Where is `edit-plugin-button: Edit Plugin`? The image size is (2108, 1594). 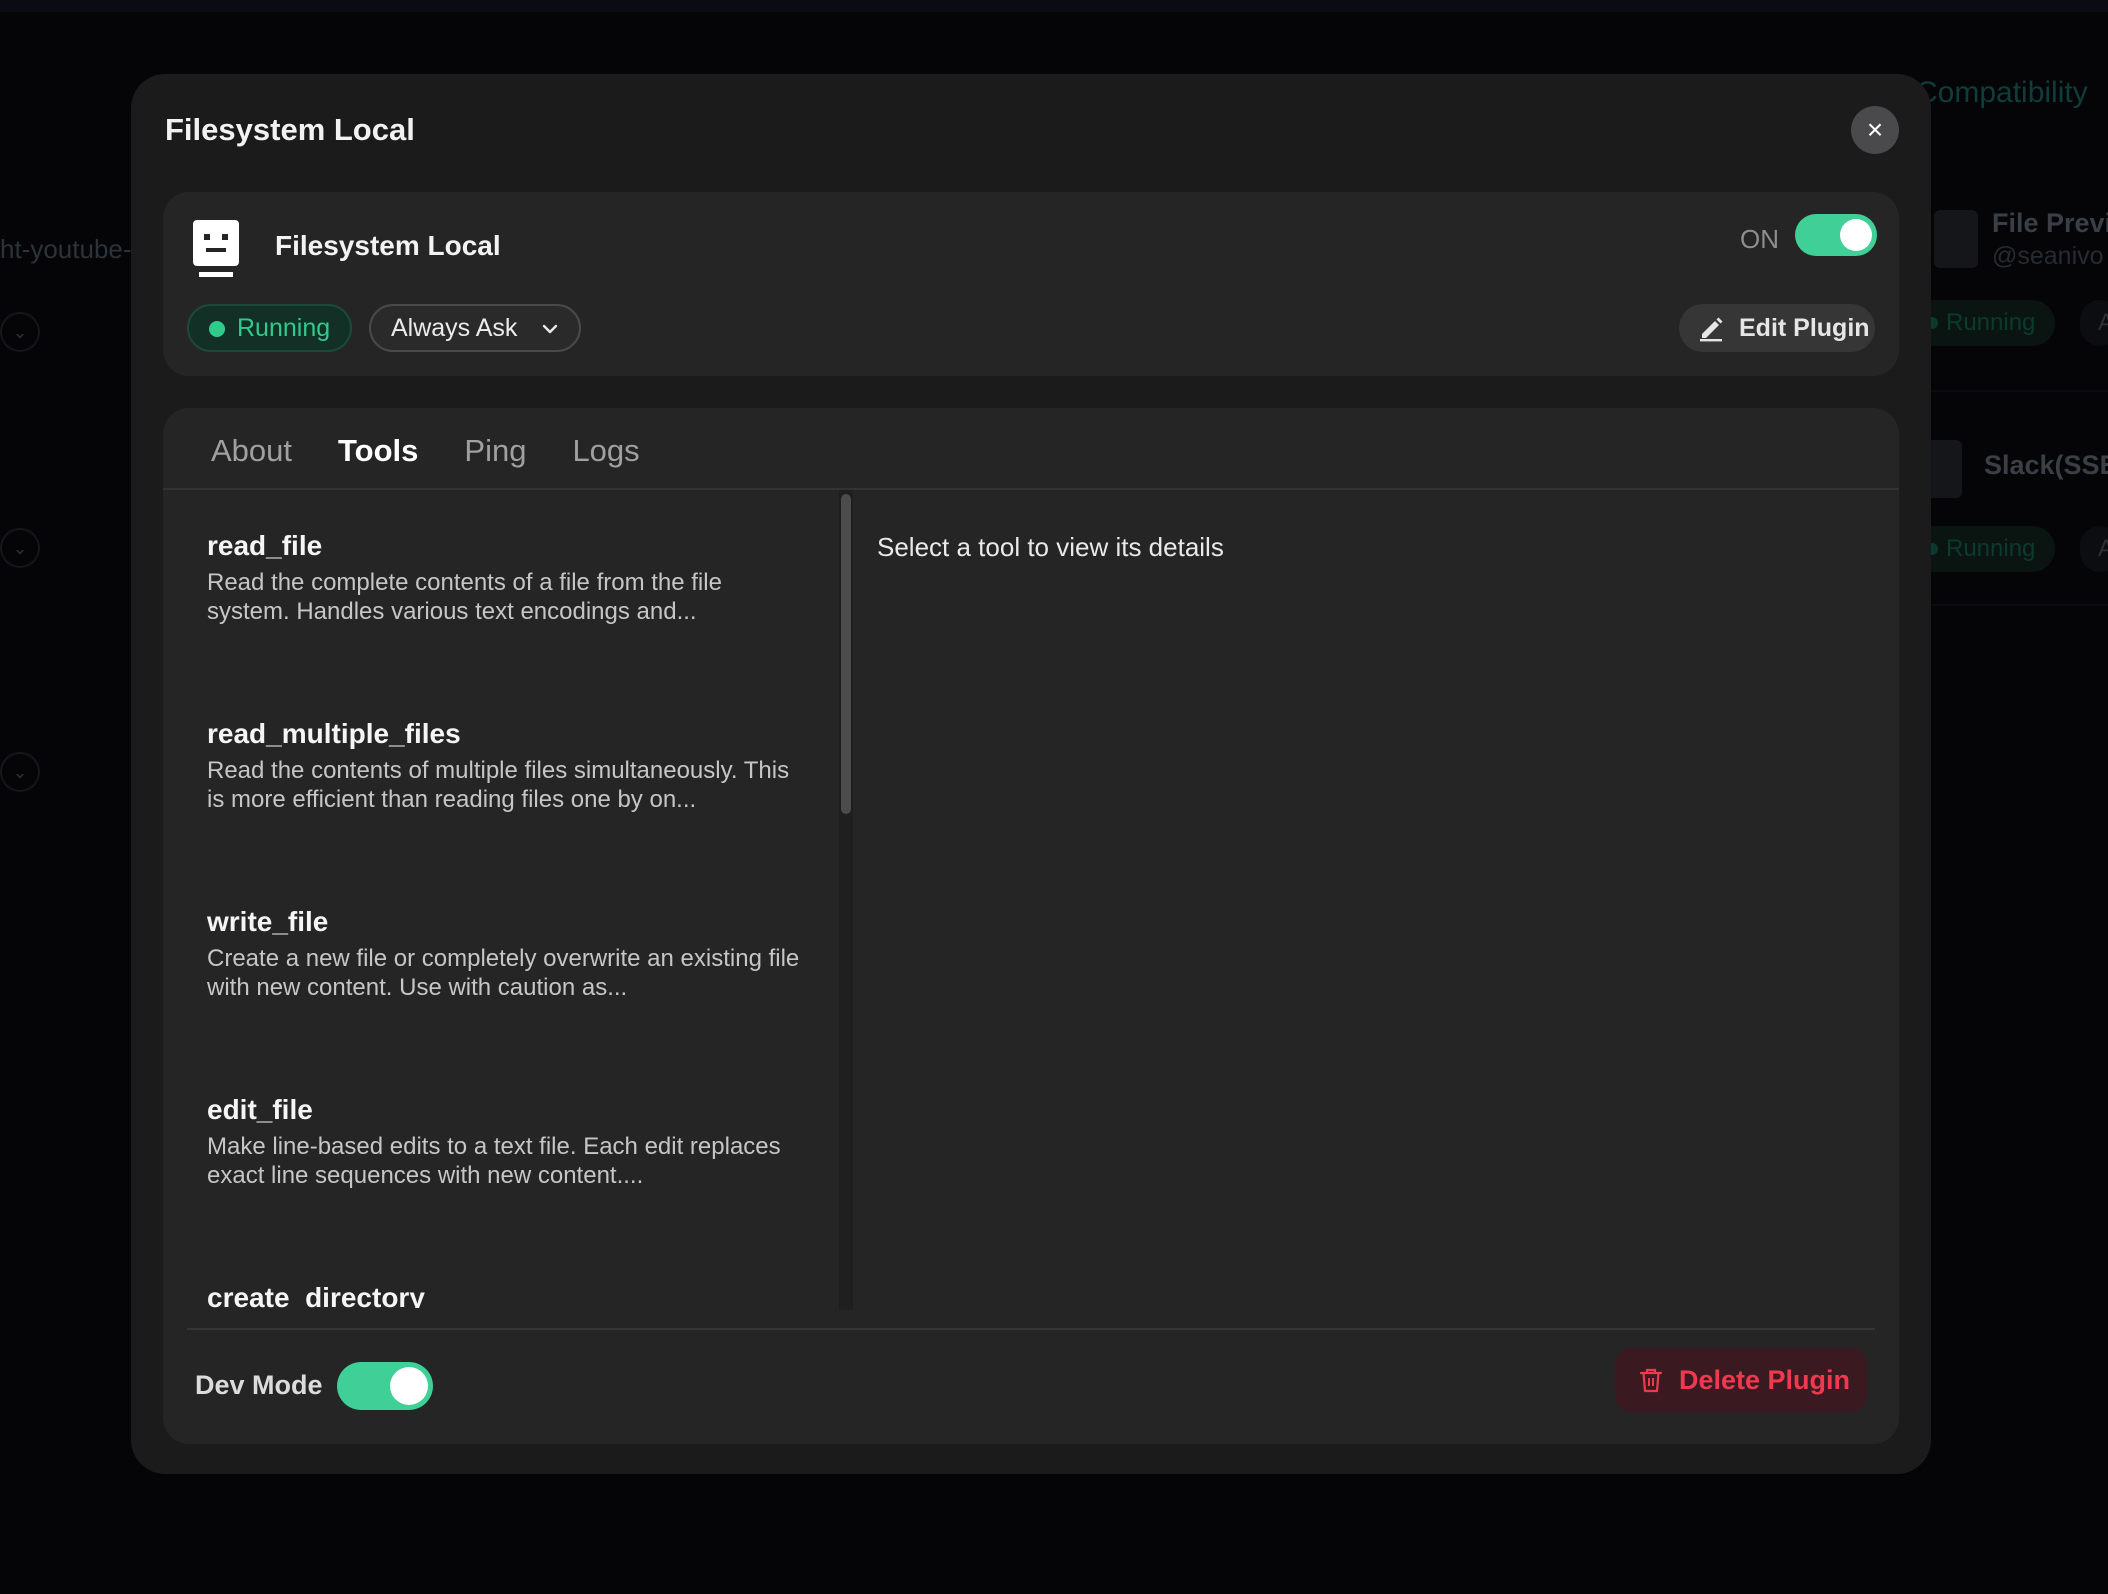
edit-plugin-button: Edit Plugin is located at coordinates (1777, 328).